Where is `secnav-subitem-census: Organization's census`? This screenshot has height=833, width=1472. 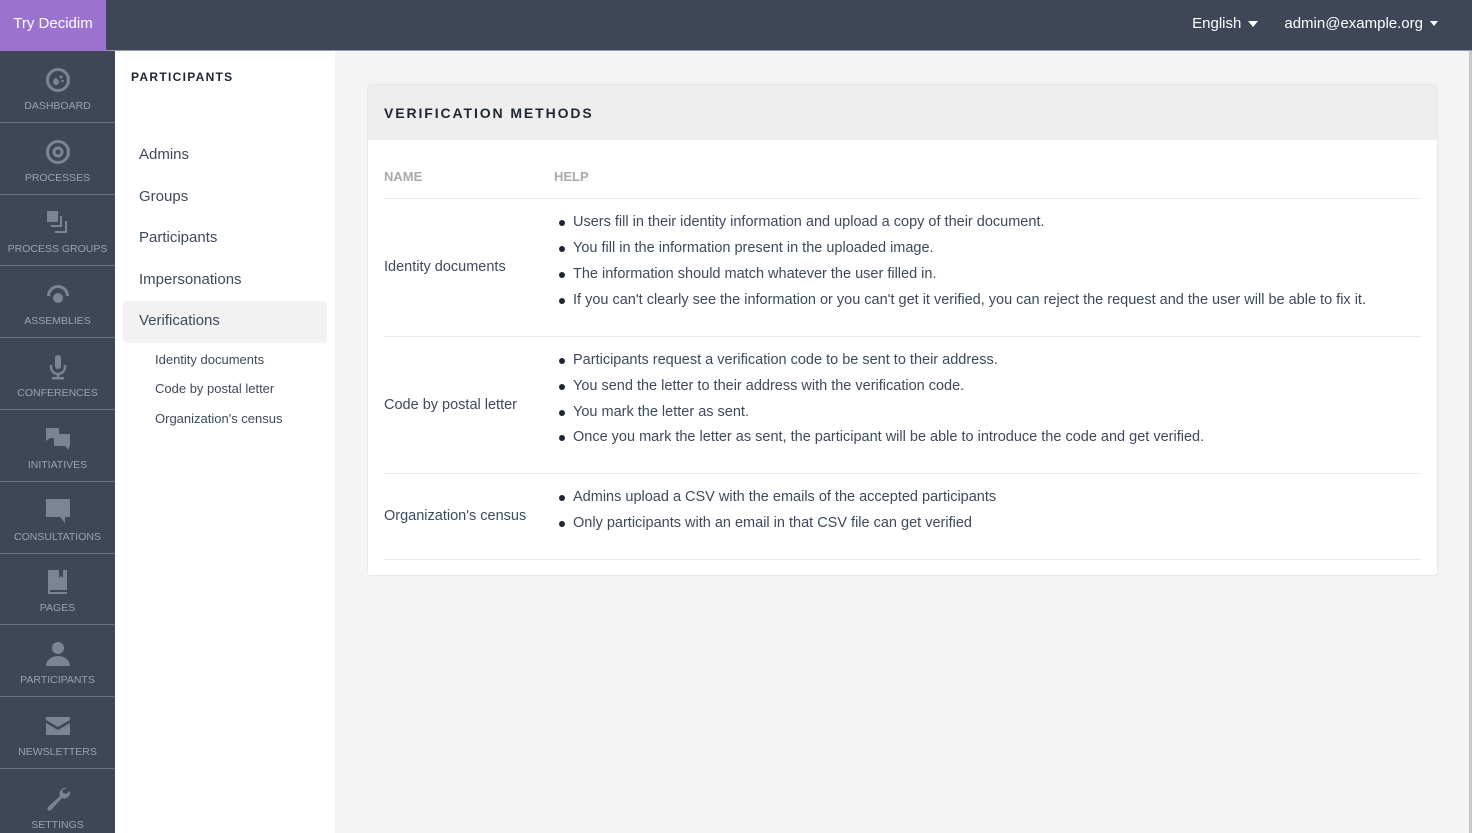
secnav-subitem-census: Organization's census is located at coordinates (225, 419).